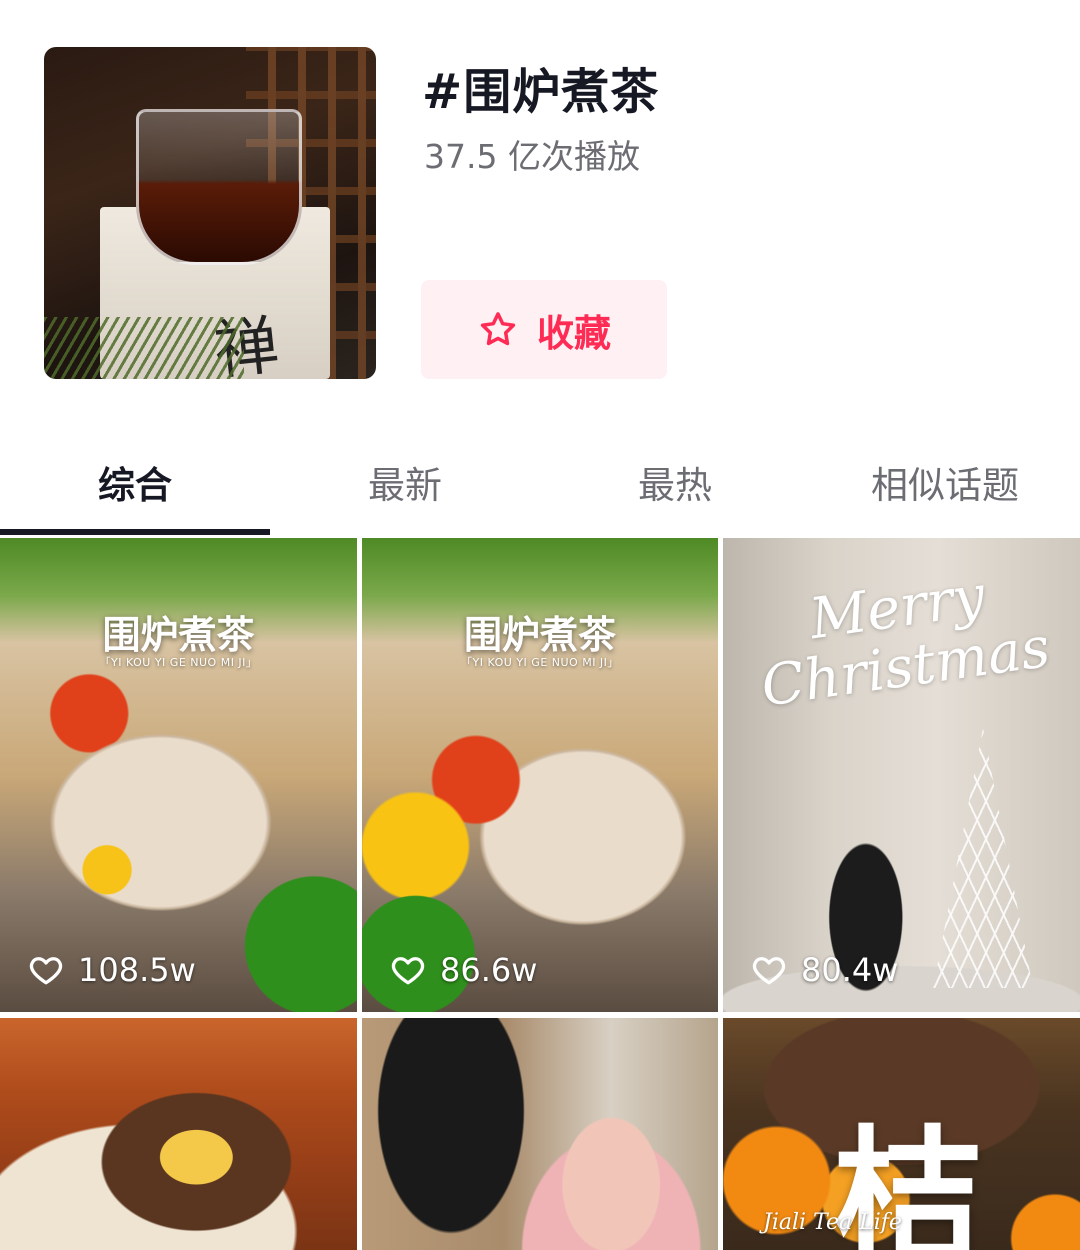 The width and height of the screenshot is (1080, 1250). What do you see at coordinates (219, 187) in the screenshot?
I see `glass-teapot` at bounding box center [219, 187].